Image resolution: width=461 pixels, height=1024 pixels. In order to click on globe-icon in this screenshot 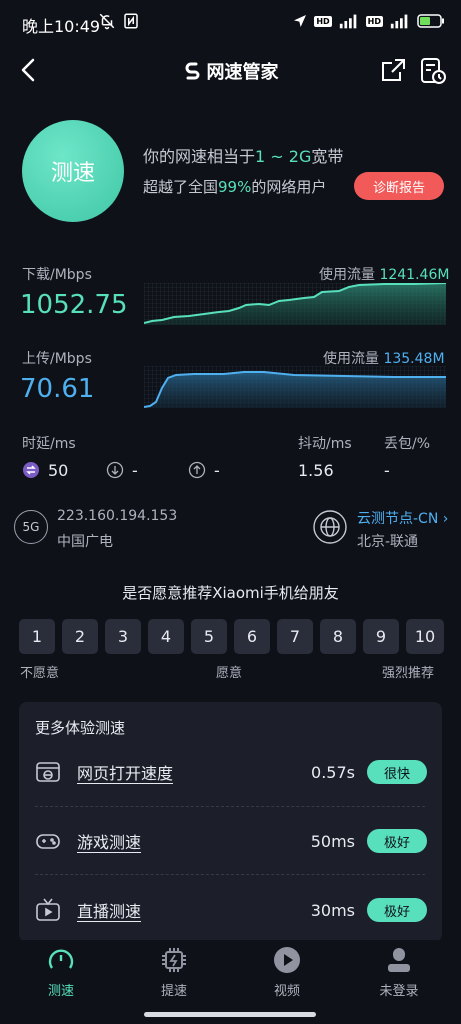, I will do `click(330, 527)`.